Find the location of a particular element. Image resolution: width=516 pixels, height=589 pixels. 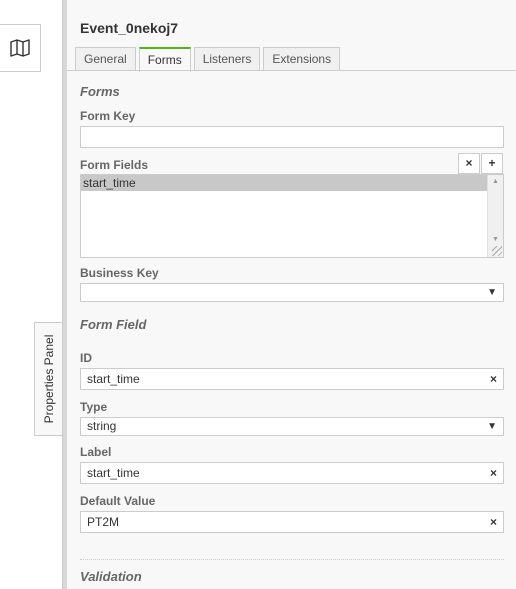

group-divider is located at coordinates (292, 559).